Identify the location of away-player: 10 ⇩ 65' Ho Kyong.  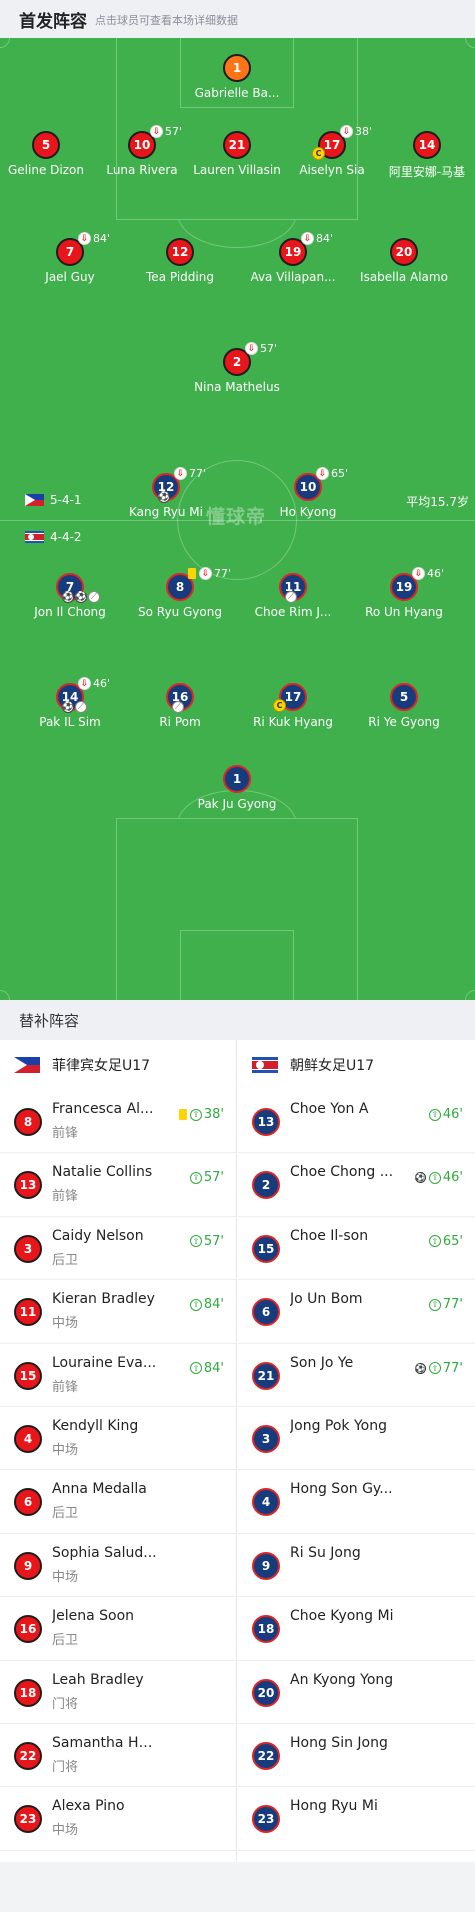
(308, 493).